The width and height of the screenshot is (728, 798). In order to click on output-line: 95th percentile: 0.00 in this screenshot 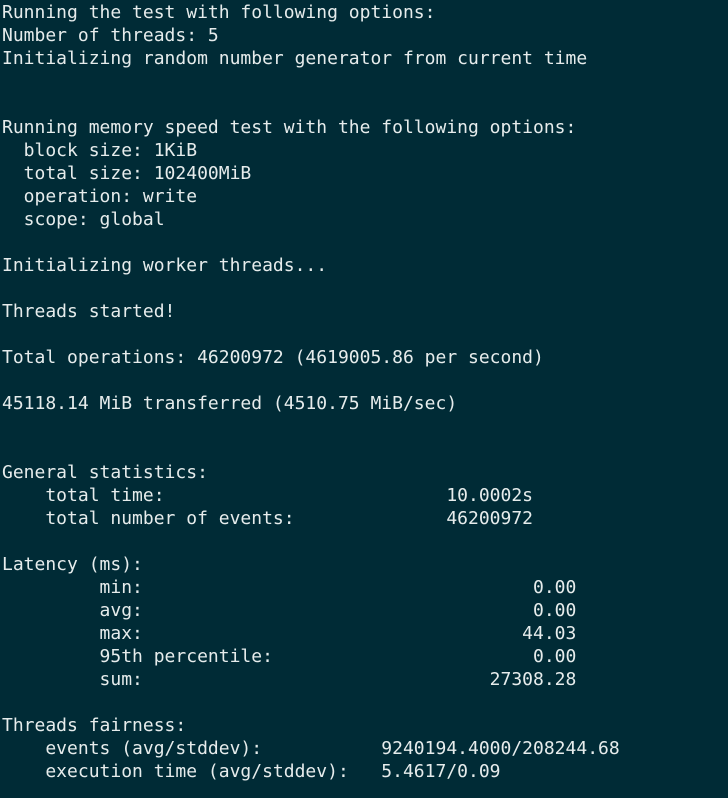, I will do `click(289, 656)`.